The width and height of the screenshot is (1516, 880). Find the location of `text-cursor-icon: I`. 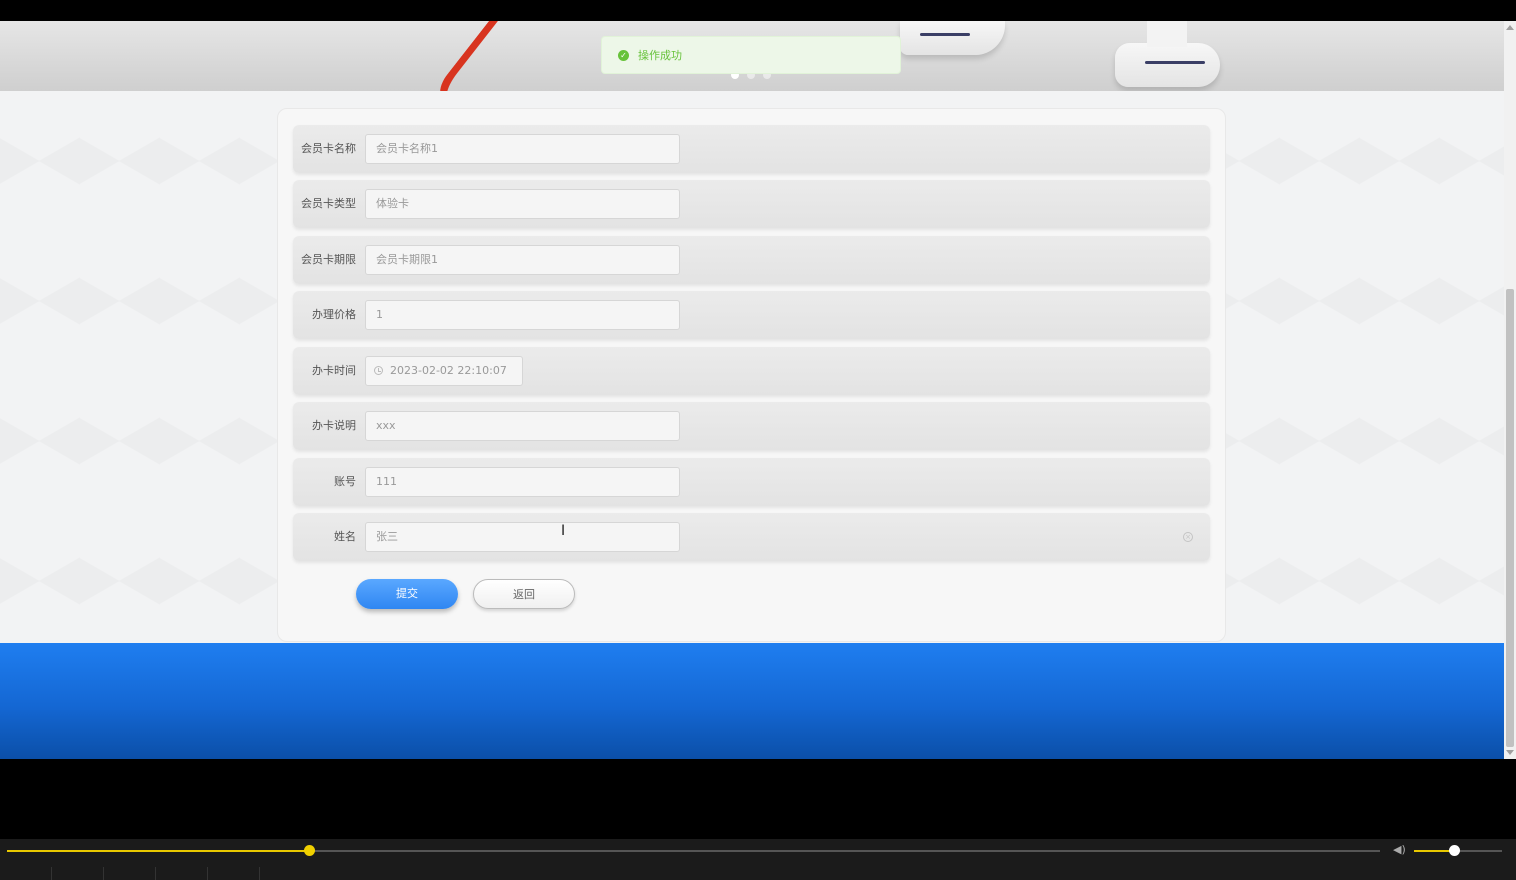

text-cursor-icon: I is located at coordinates (563, 531).